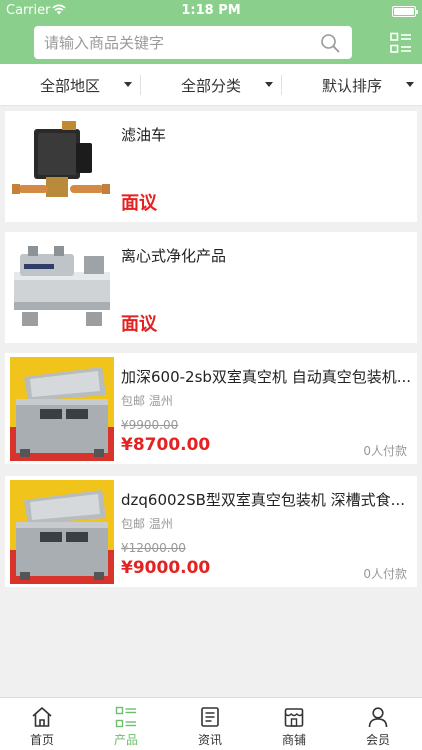  What do you see at coordinates (293, 740) in the screenshot?
I see `tab-shop-label: 商铺` at bounding box center [293, 740].